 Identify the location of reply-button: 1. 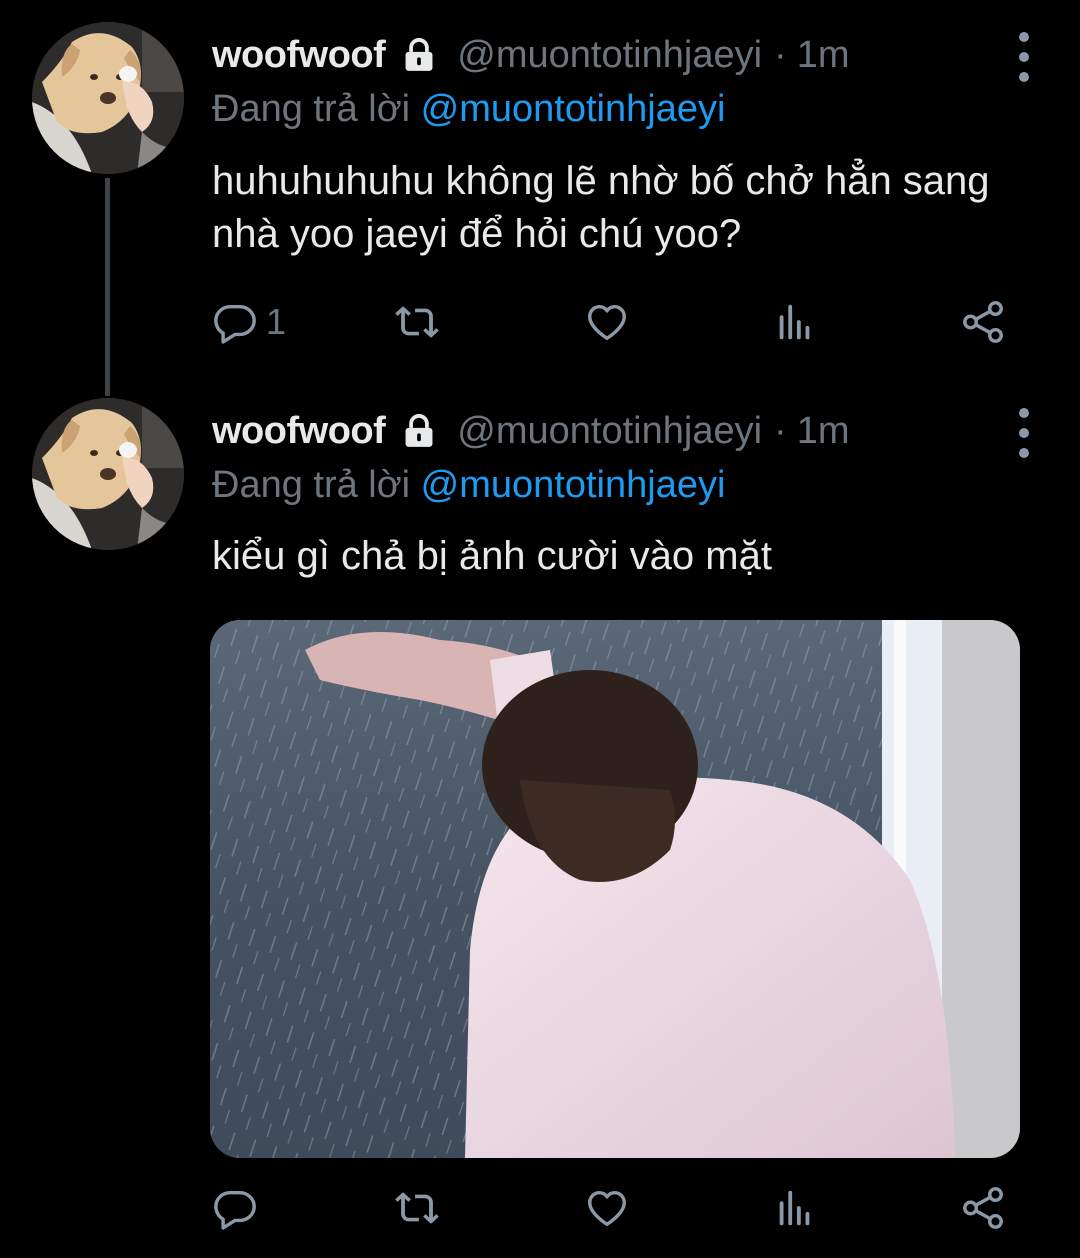
(249, 322).